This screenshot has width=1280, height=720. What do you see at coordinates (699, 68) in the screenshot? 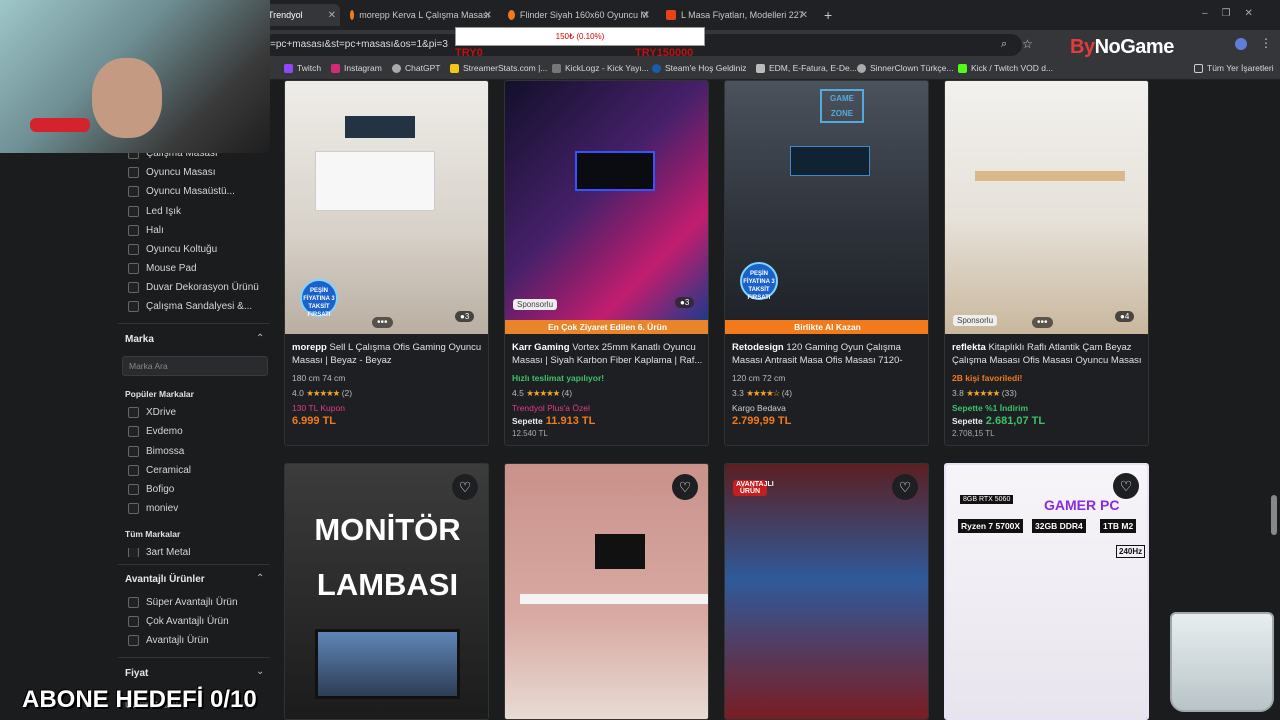
I see `bookmark-steam: Steam'e Hoş Geldiniz` at bounding box center [699, 68].